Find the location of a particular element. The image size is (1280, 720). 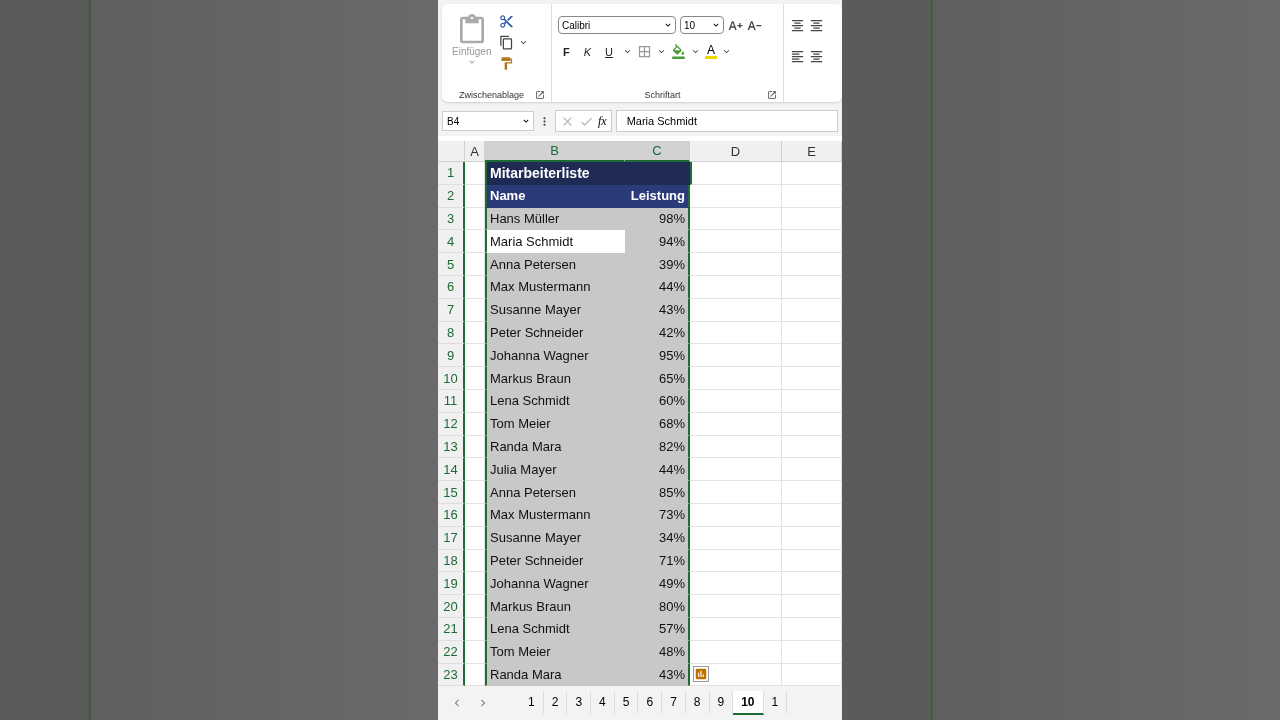

bold-button: F is located at coordinates (566, 51).